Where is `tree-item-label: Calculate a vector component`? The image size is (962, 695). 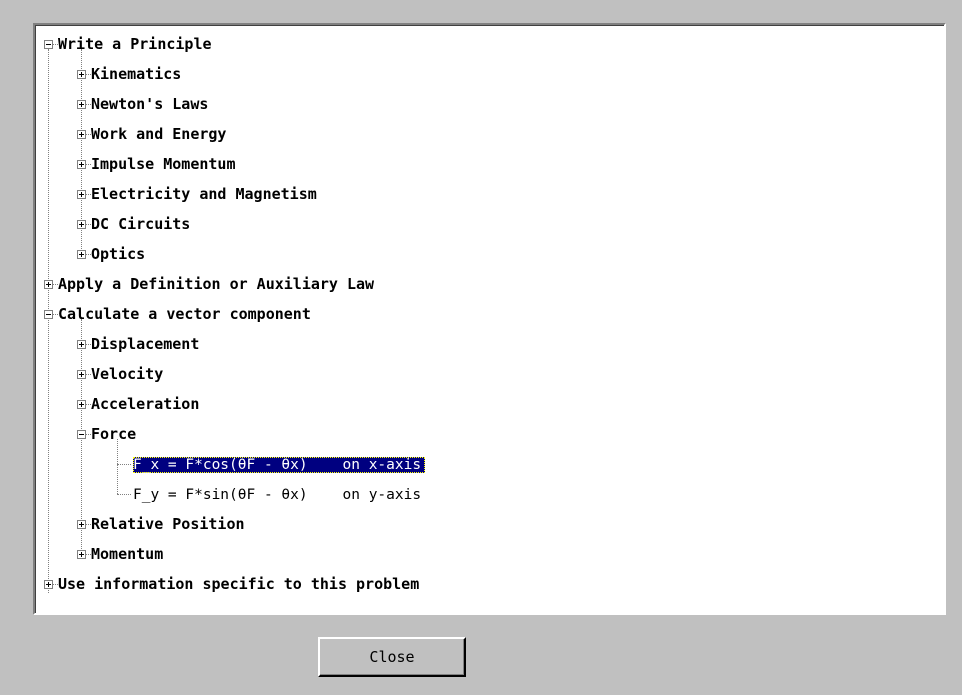 tree-item-label: Calculate a vector component is located at coordinates (184, 314).